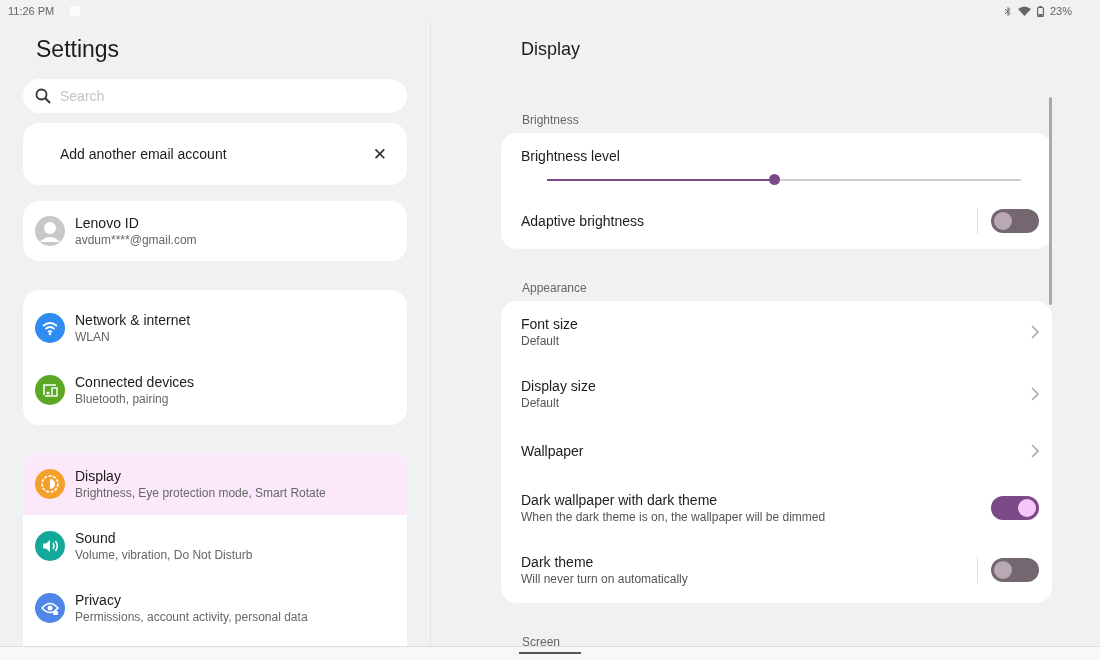 The width and height of the screenshot is (1100, 660). What do you see at coordinates (557, 562) in the screenshot?
I see `row-label: Dark theme` at bounding box center [557, 562].